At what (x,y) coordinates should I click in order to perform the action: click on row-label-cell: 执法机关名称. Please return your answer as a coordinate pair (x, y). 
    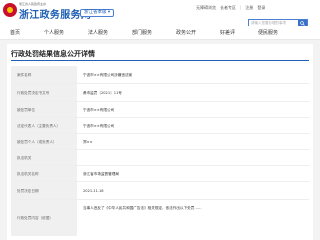
    Looking at the image, I should click on (44, 173).